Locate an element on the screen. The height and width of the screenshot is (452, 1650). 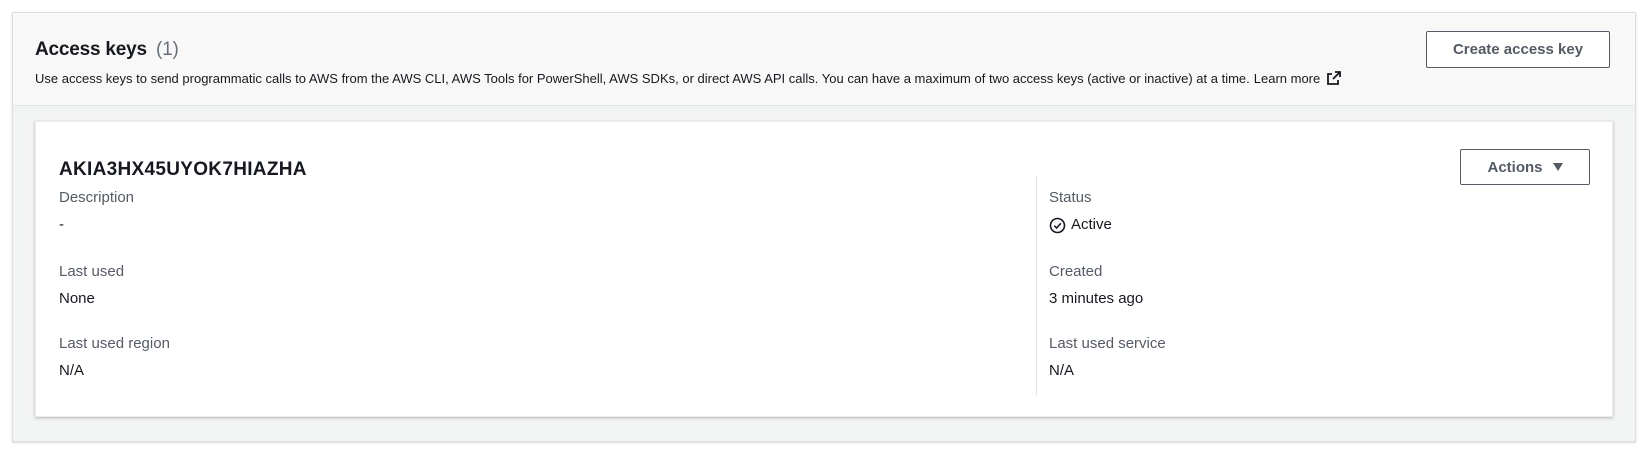
access-key-id: AKIA3HX45UYOK7HIAZHA is located at coordinates (183, 169).